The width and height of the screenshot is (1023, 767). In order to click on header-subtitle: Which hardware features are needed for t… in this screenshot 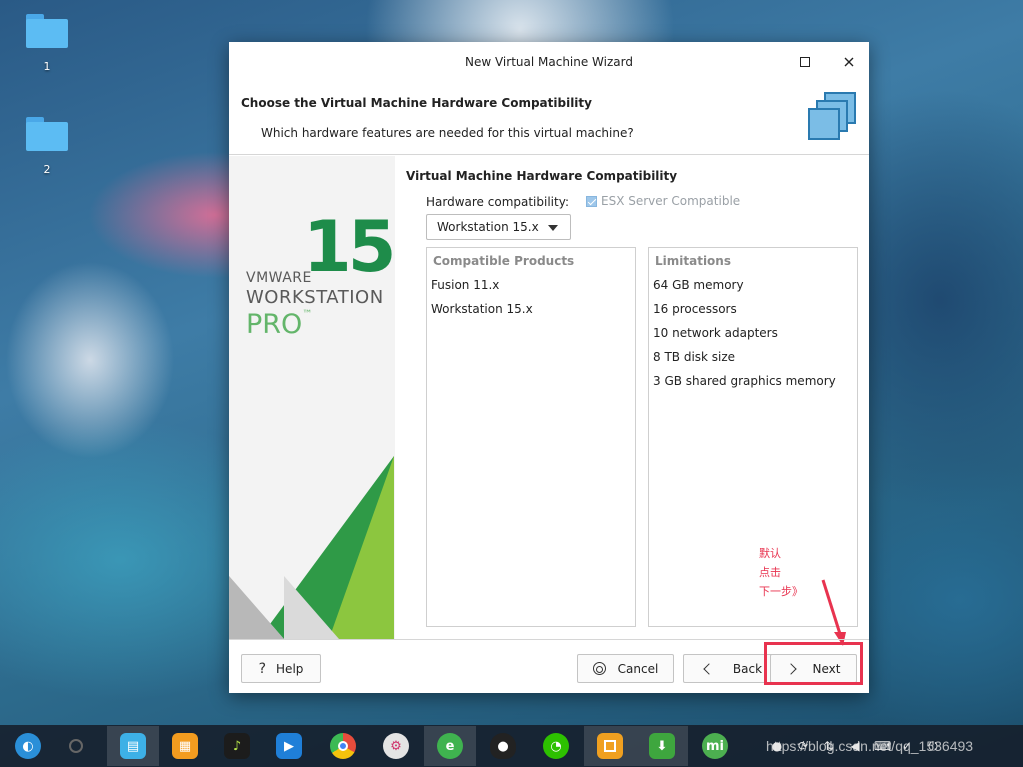, I will do `click(447, 133)`.